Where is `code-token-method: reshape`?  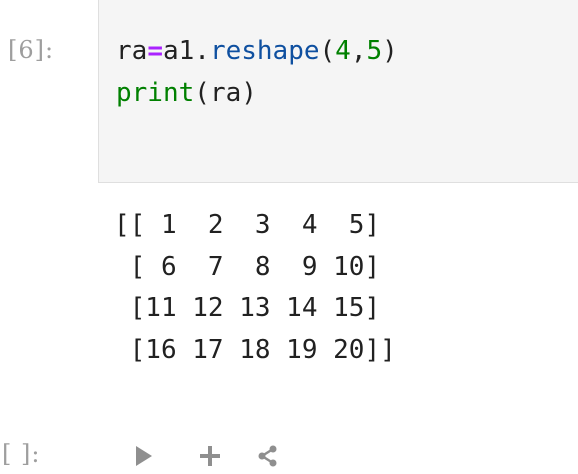 code-token-method: reshape is located at coordinates (264, 51).